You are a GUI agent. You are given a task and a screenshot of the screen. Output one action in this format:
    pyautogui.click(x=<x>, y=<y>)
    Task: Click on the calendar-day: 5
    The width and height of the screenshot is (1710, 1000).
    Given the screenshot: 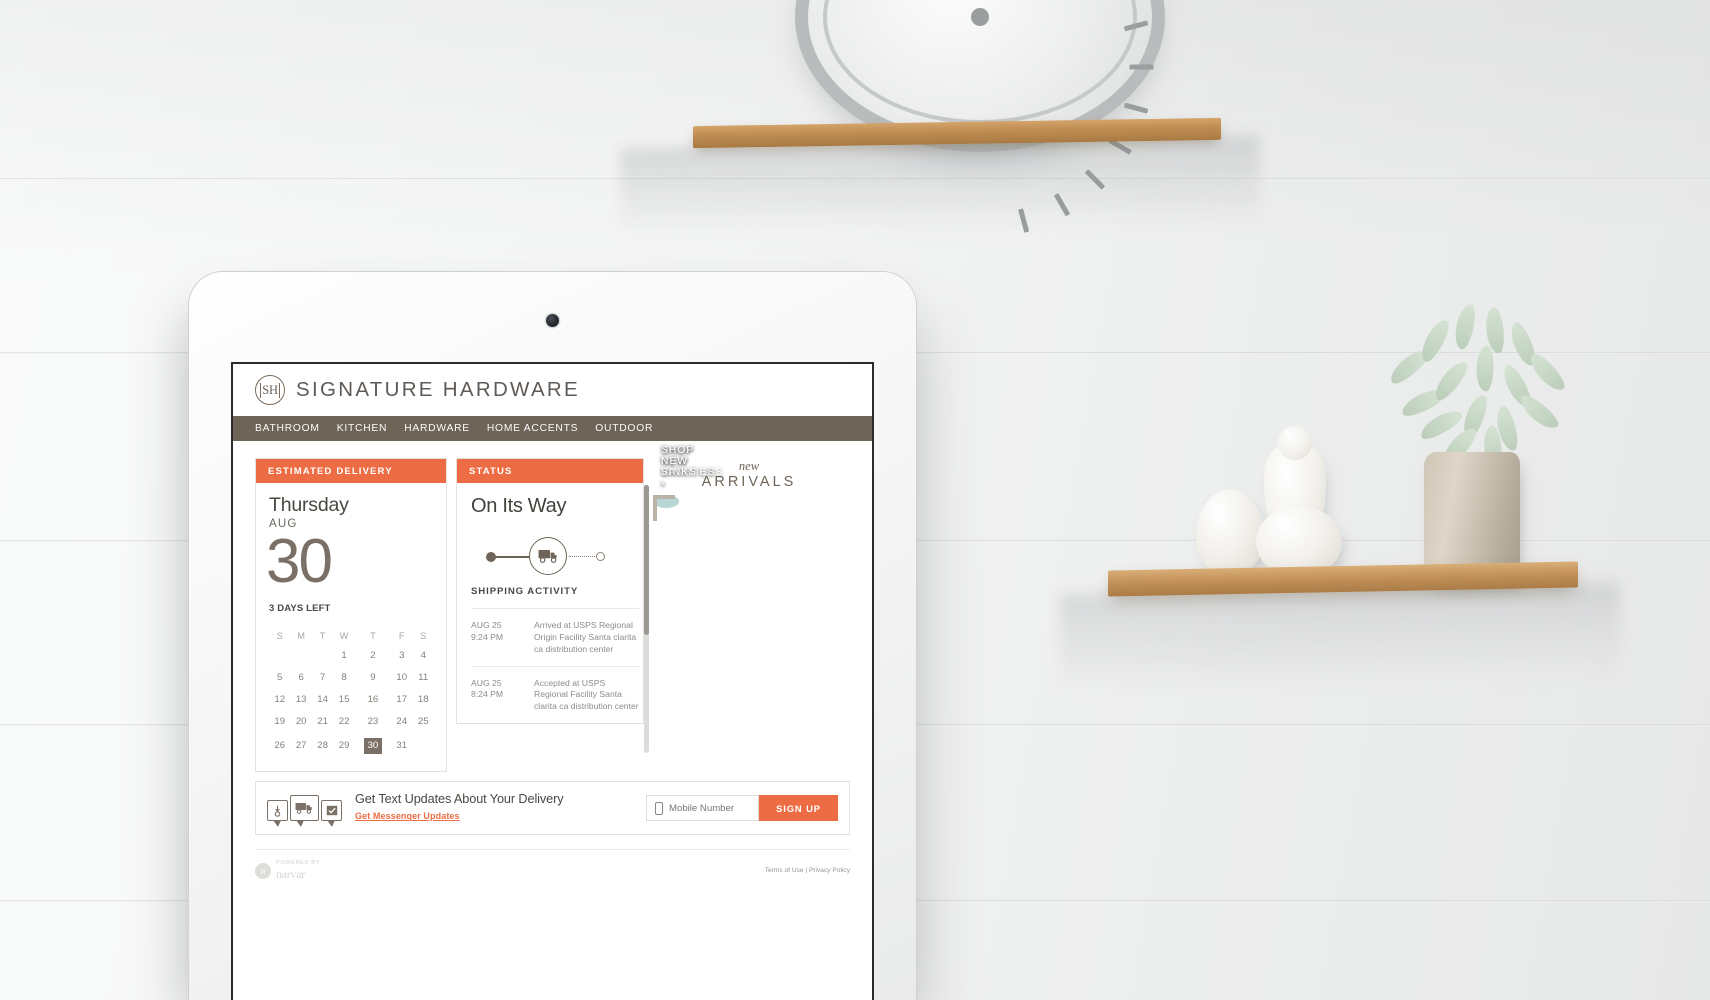 What is the action you would take?
    pyautogui.click(x=280, y=677)
    